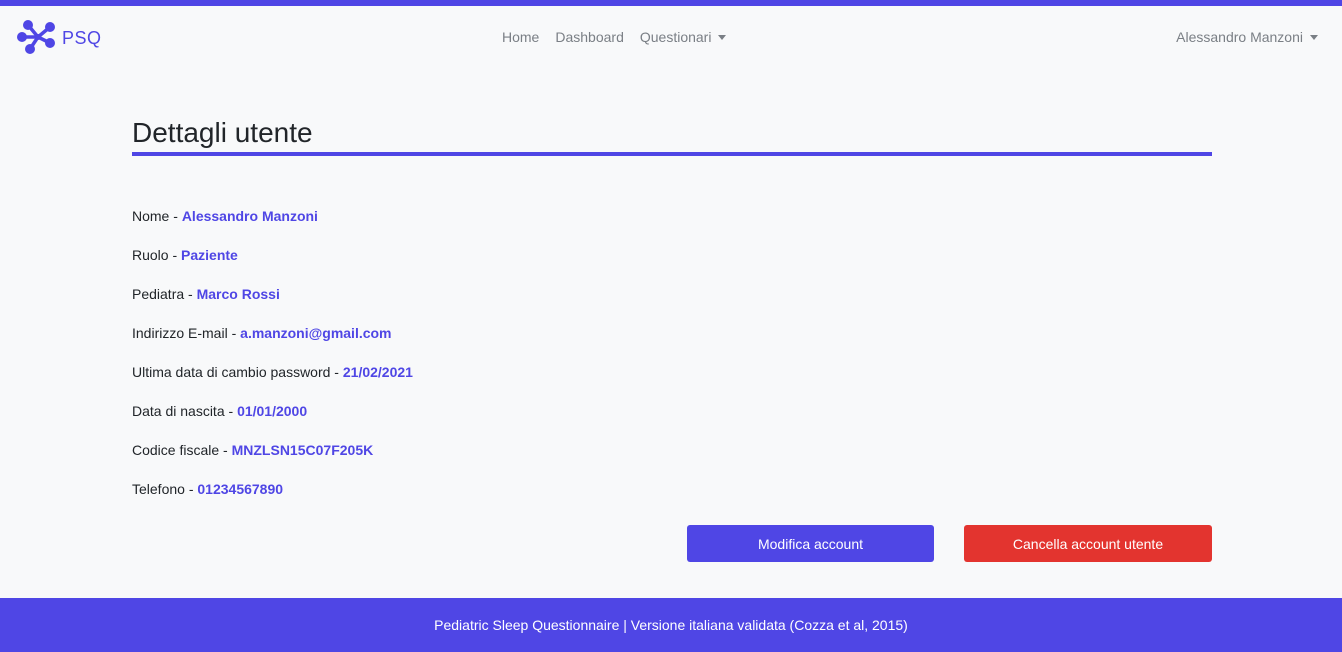 The width and height of the screenshot is (1342, 652). Describe the element at coordinates (589, 37) in the screenshot. I see `nav-link-dashboard: Dashboard` at that location.